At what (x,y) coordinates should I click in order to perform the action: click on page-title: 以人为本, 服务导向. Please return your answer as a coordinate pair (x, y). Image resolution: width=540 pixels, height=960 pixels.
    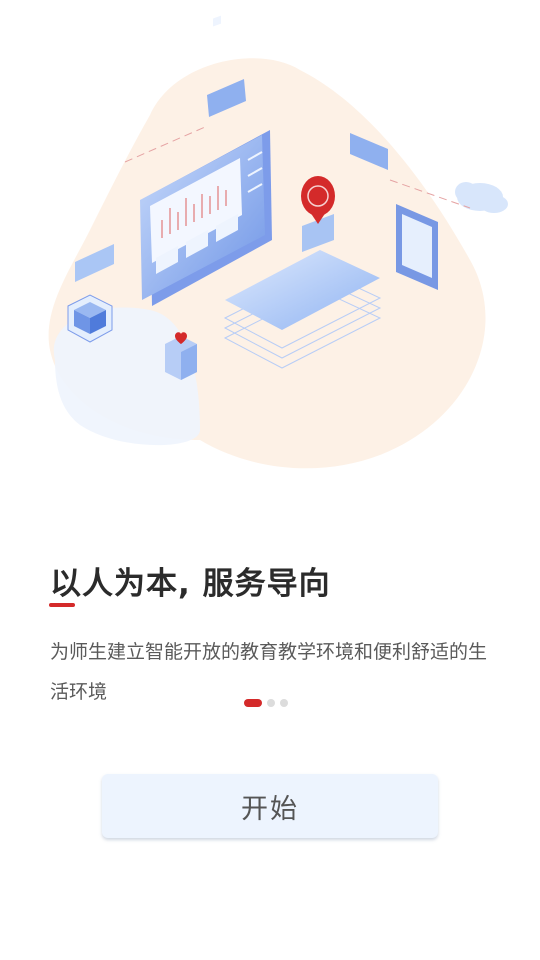
    Looking at the image, I should click on (190, 584).